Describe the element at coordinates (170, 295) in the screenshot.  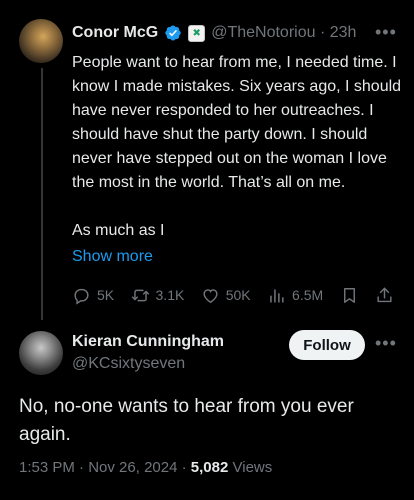
I see `retweet-count: 3.1K` at that location.